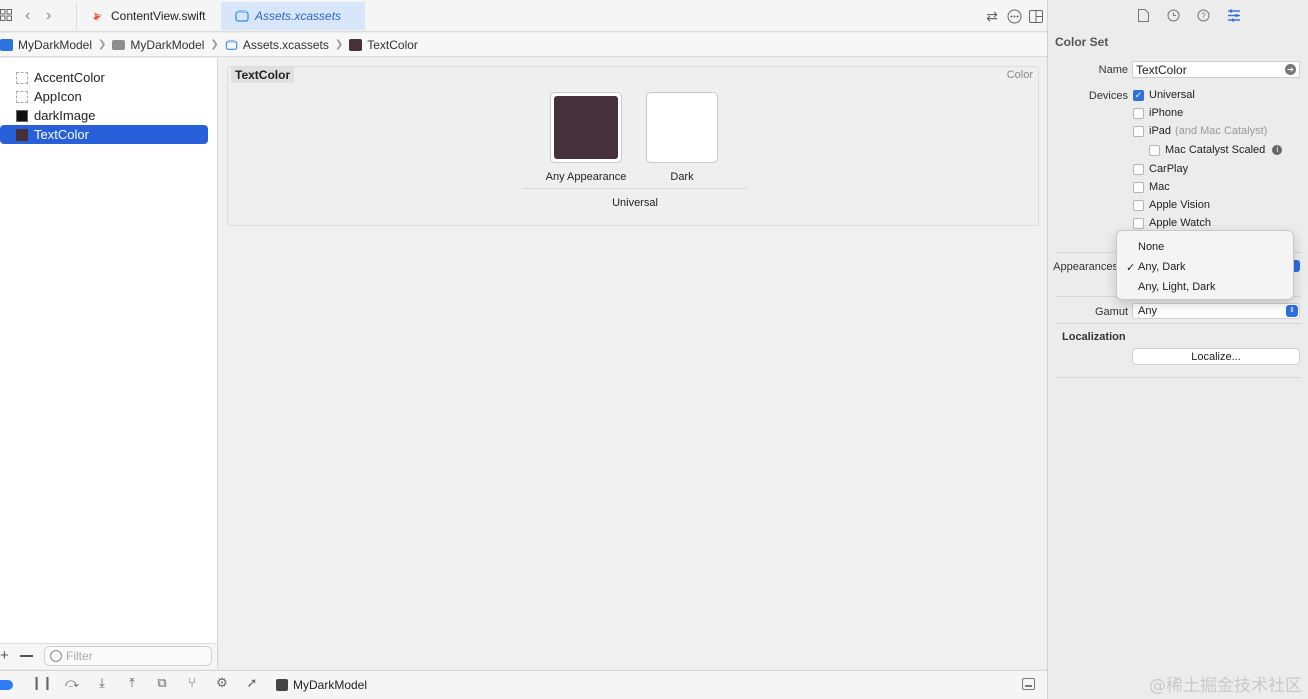 The height and width of the screenshot is (699, 1308). What do you see at coordinates (1172, 95) in the screenshot?
I see `device-label: Universal` at bounding box center [1172, 95].